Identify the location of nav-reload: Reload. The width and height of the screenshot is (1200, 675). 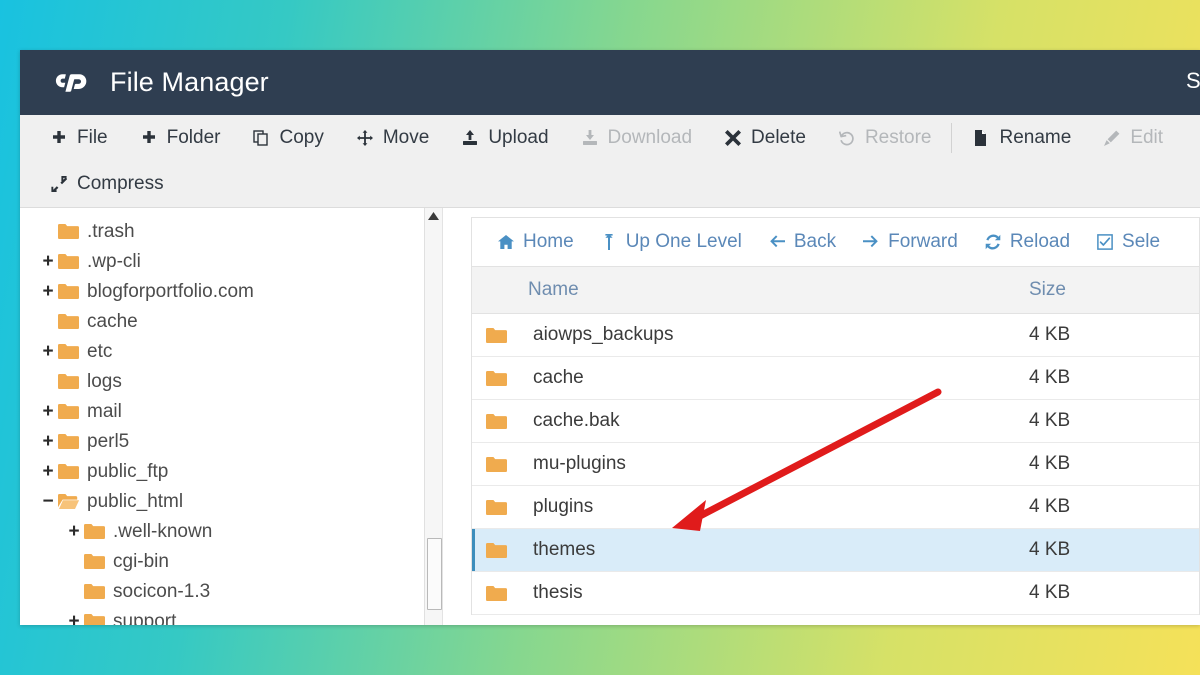
(1027, 242).